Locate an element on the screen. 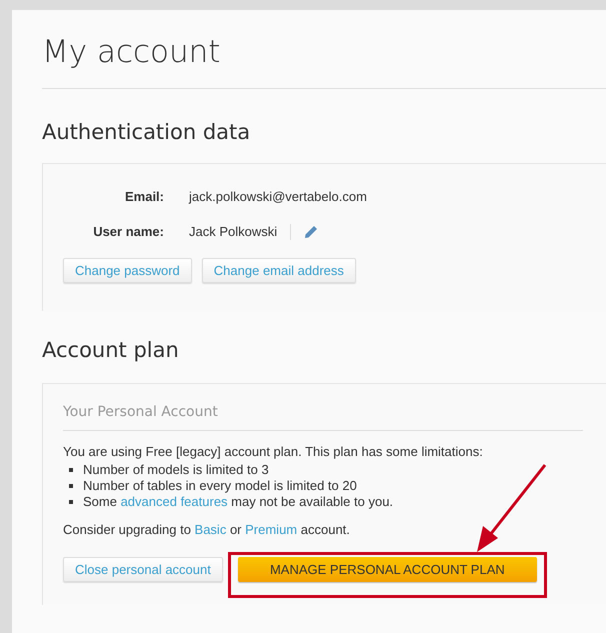  close-account-button: Close personal account is located at coordinates (143, 569).